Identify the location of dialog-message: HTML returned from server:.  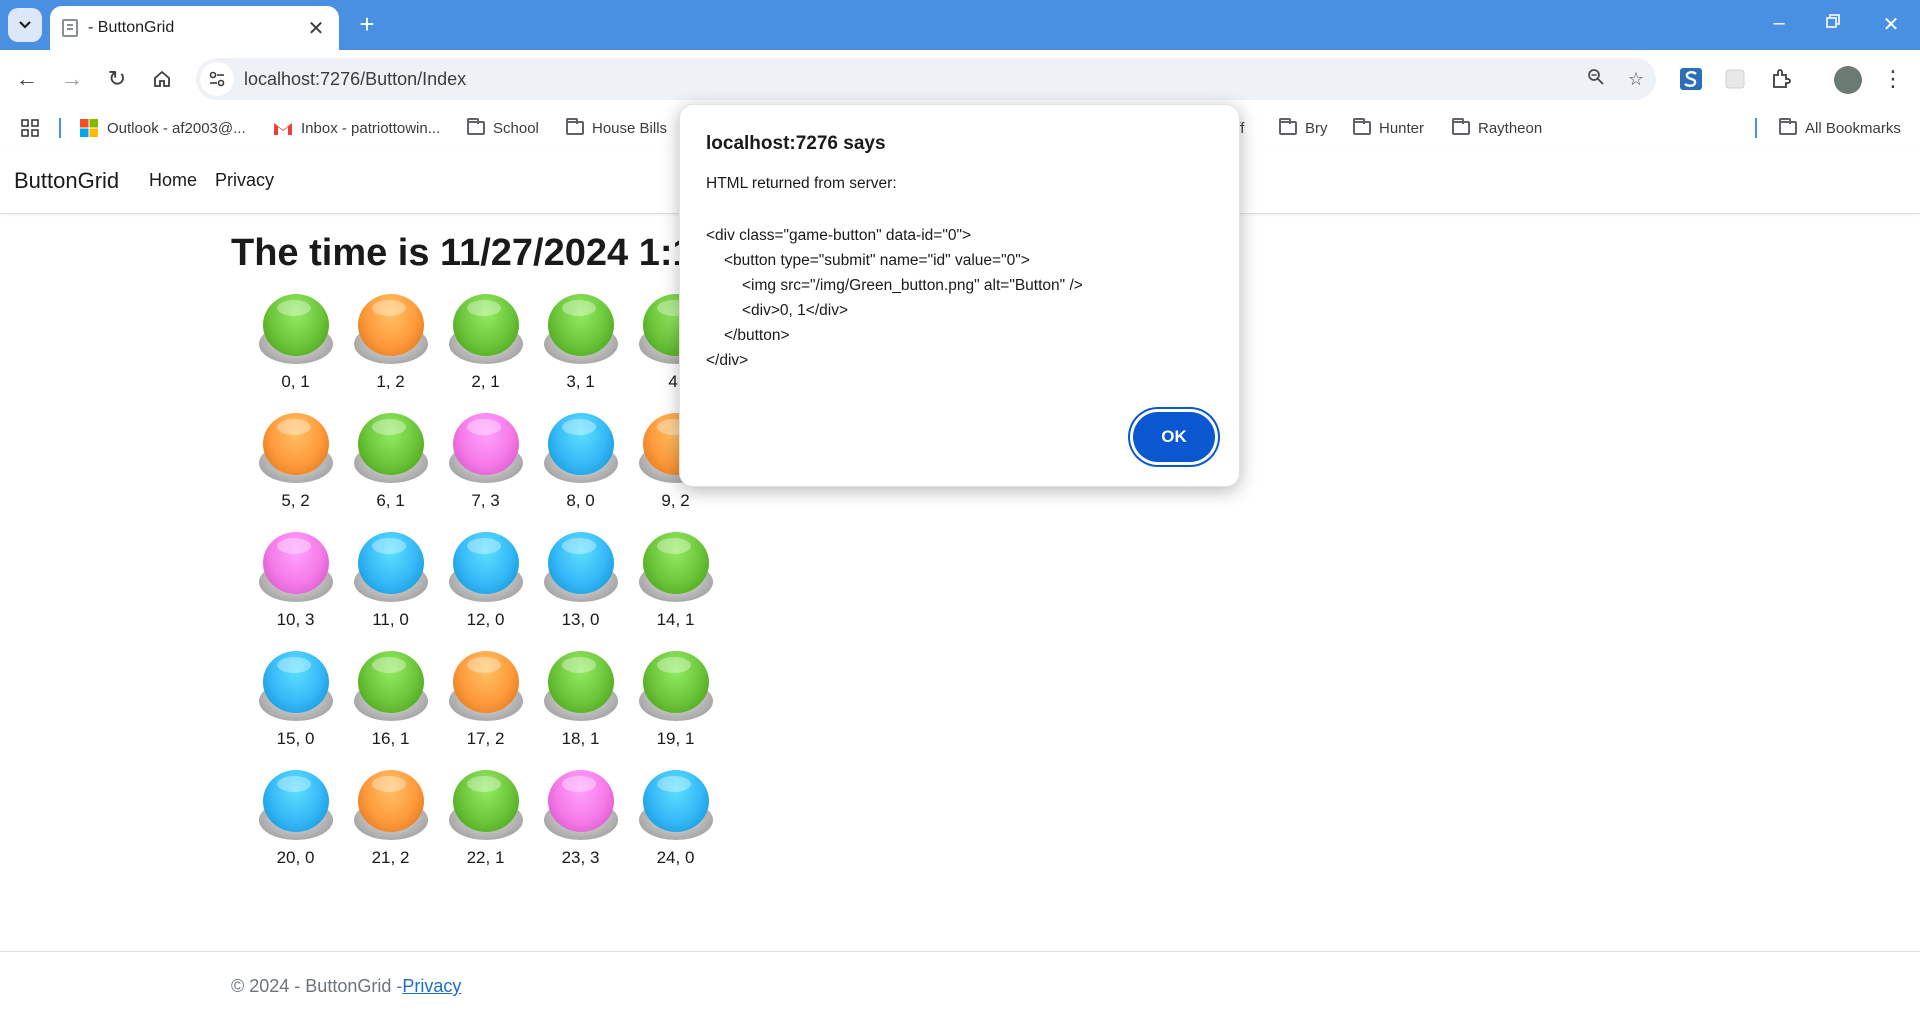
(801, 183).